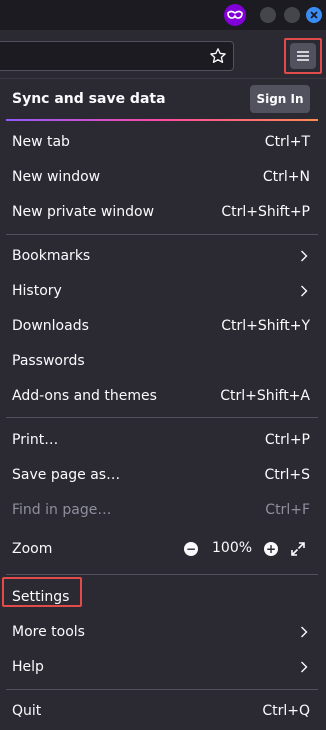 The height and width of the screenshot is (730, 326). Describe the element at coordinates (292, 15) in the screenshot. I see `maximize-icon` at that location.